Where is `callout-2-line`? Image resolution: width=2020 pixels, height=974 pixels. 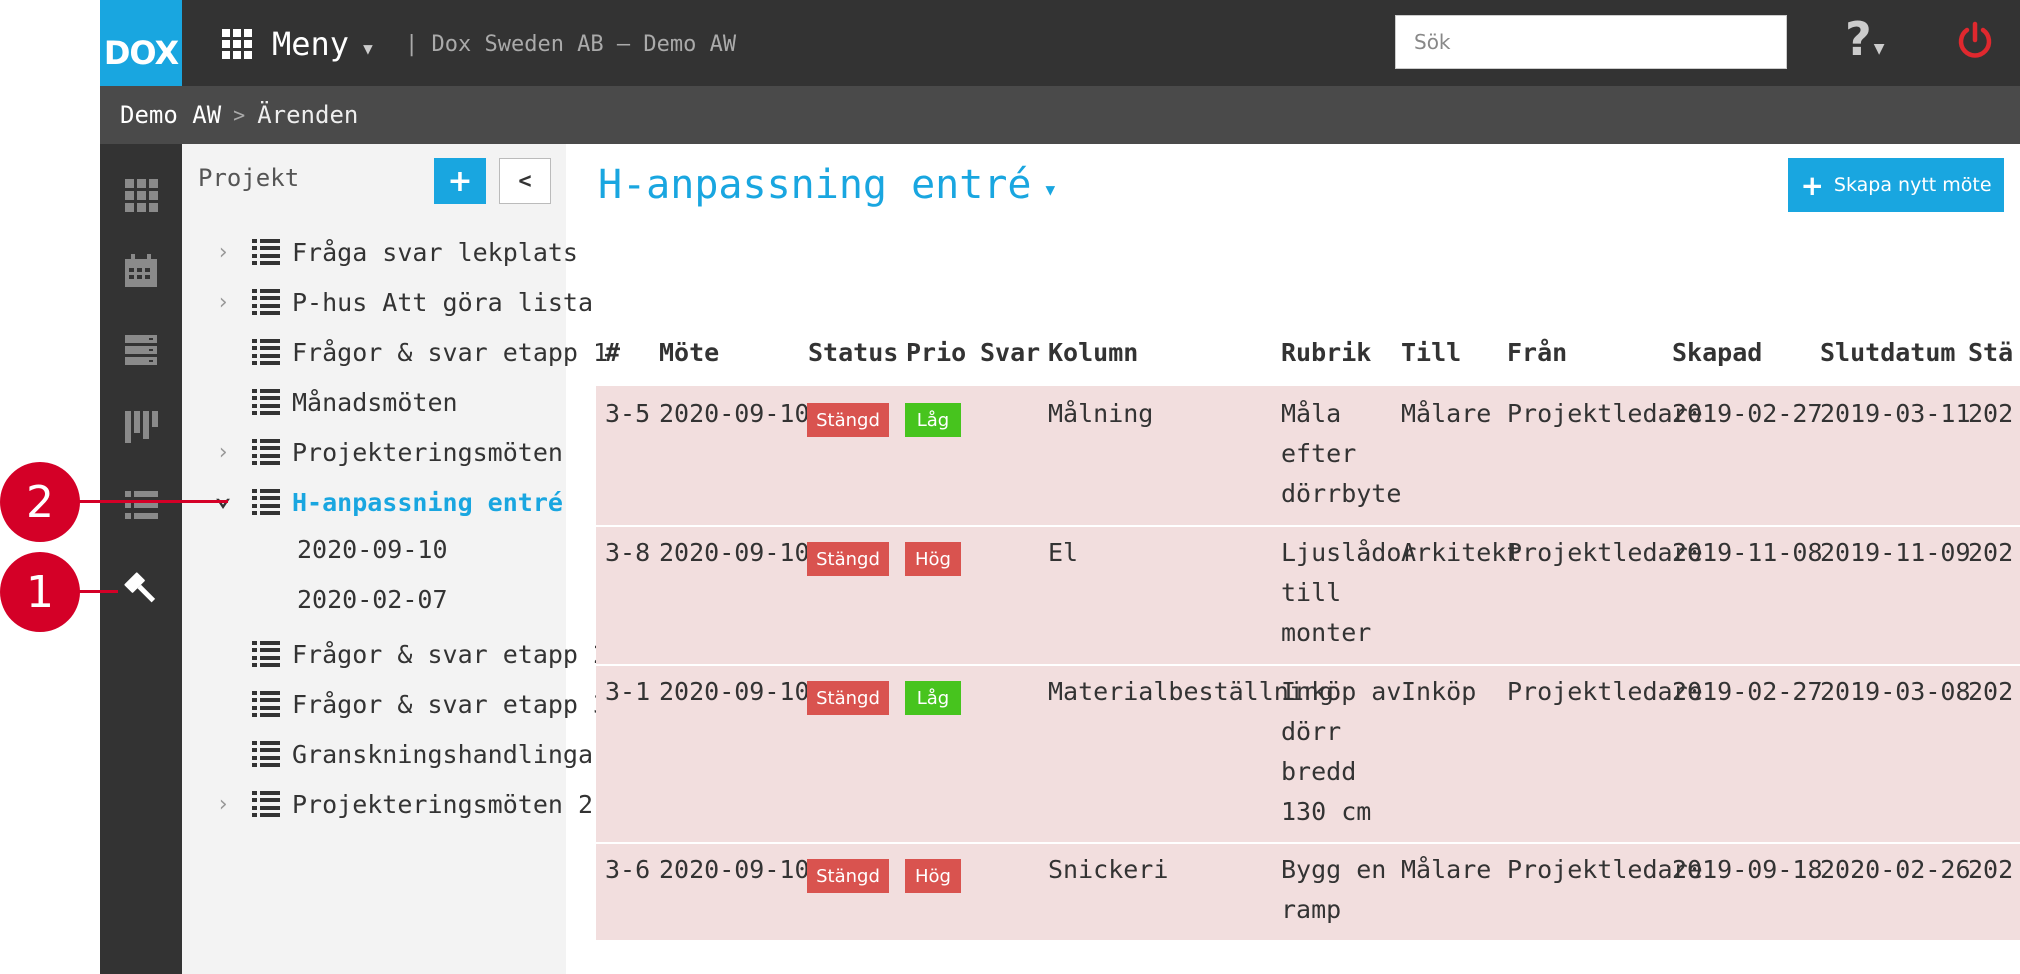 callout-2-line is located at coordinates (153, 501).